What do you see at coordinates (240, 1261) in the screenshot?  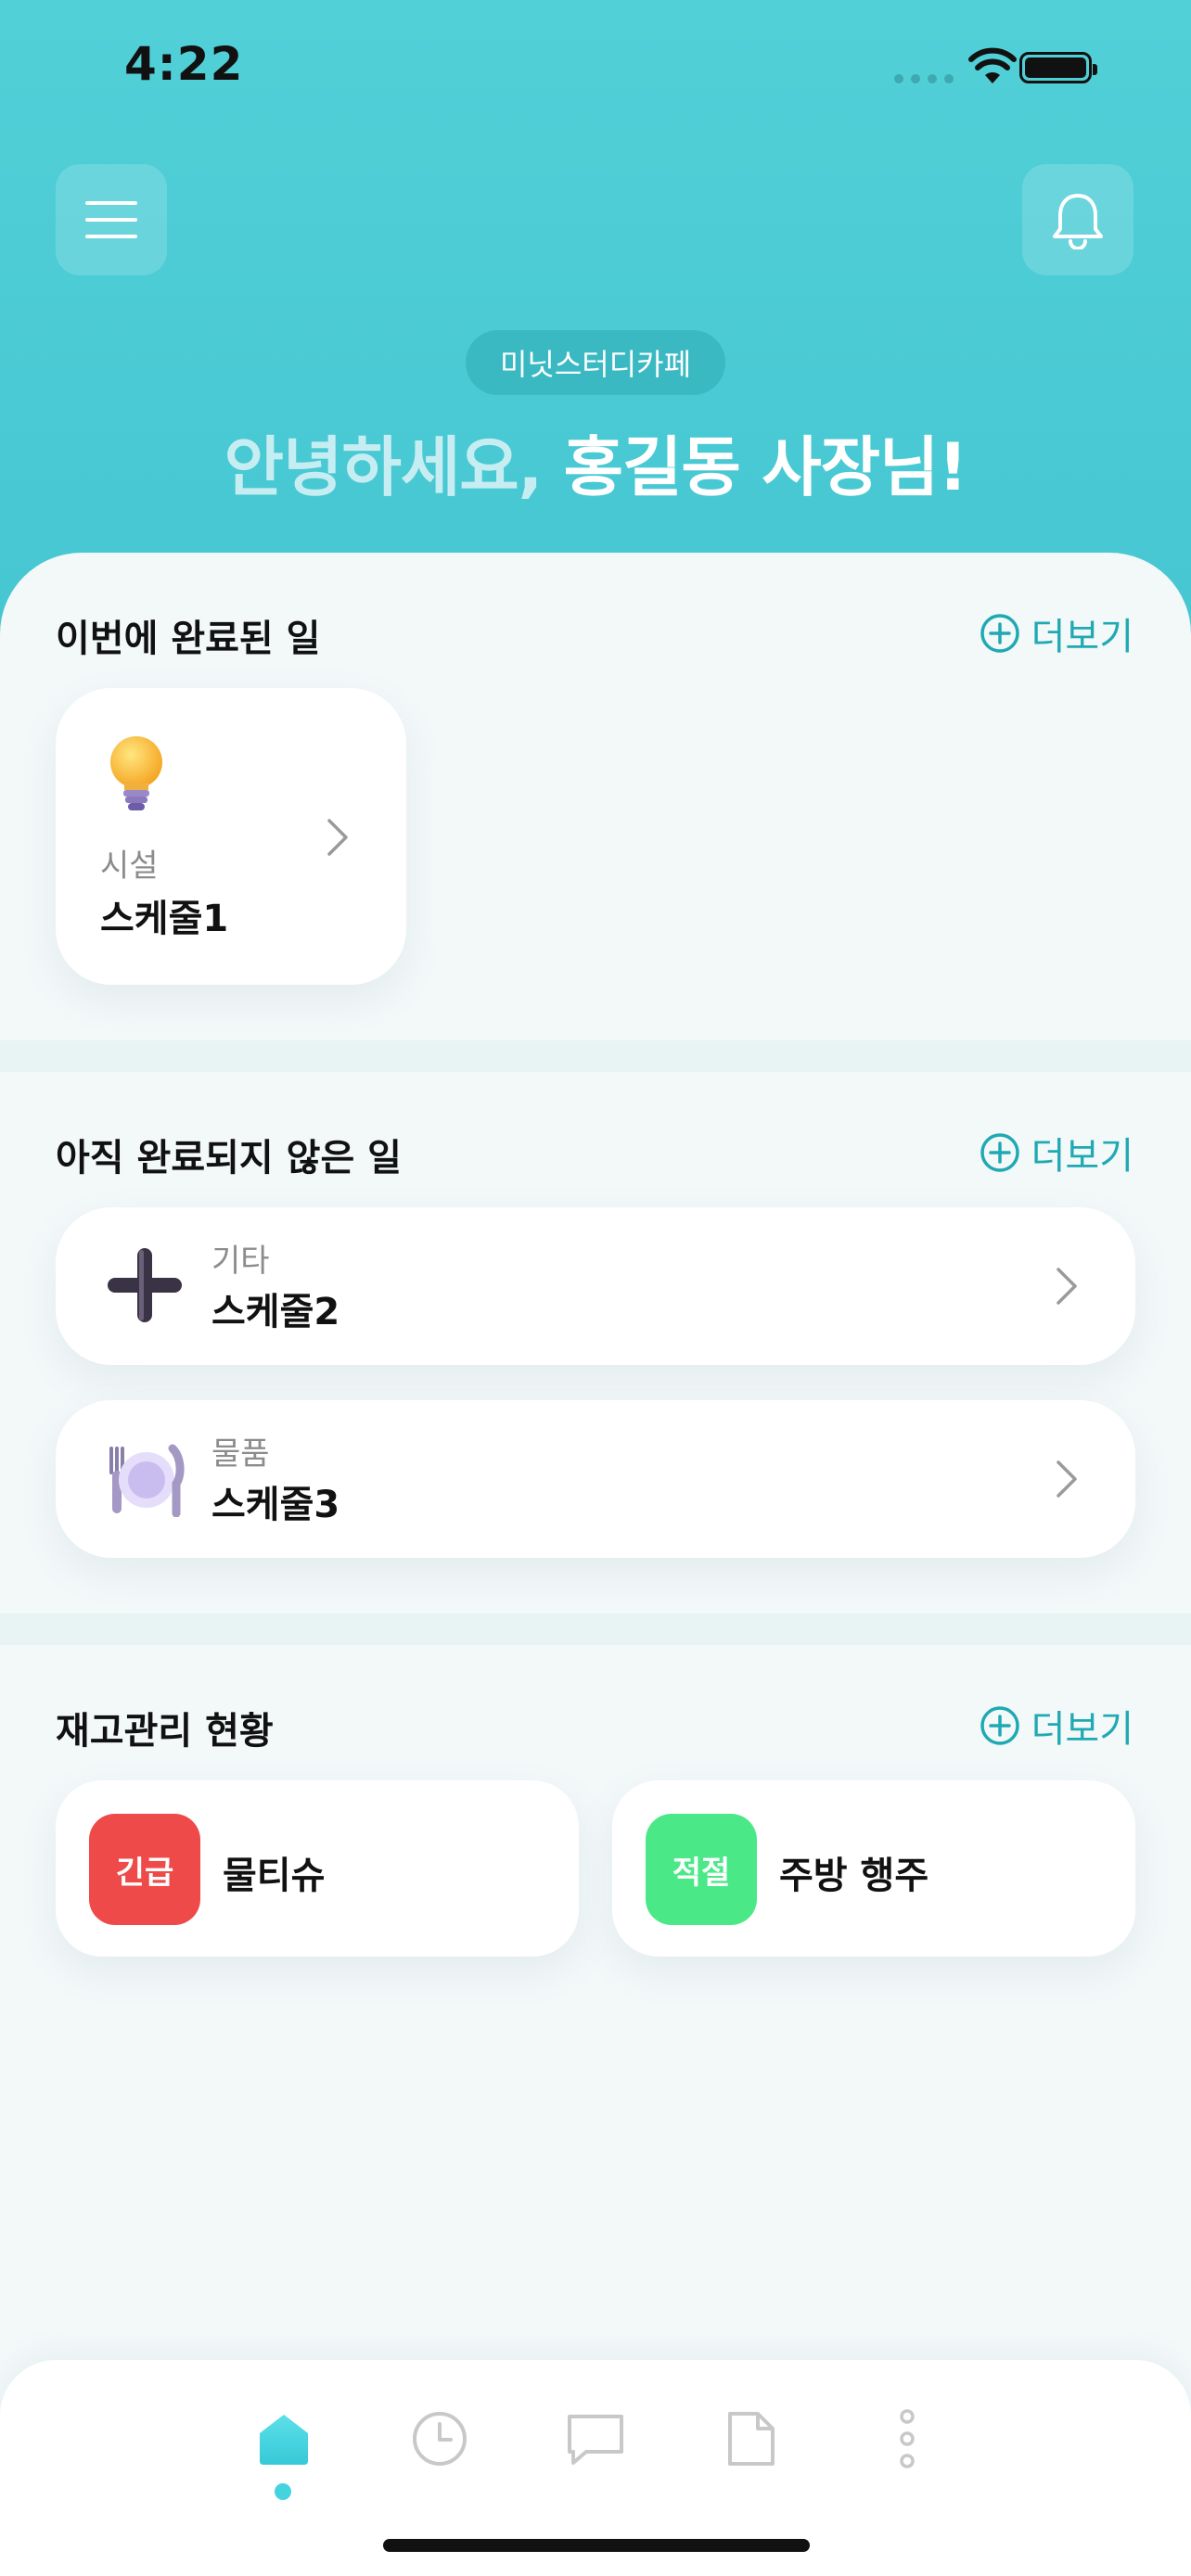 I see `task-category: 기타` at bounding box center [240, 1261].